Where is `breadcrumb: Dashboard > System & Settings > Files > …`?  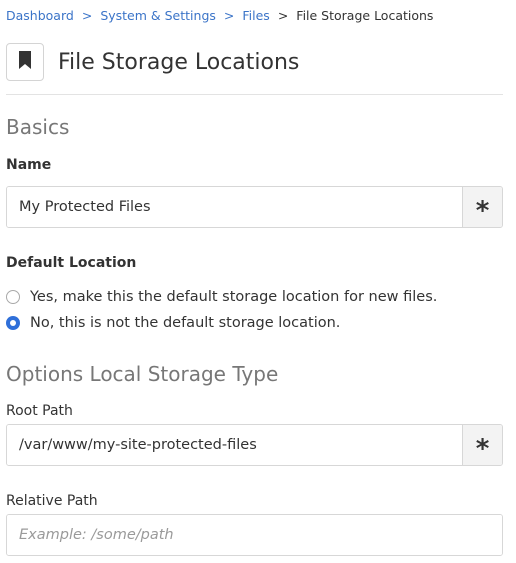 breadcrumb: Dashboard > System & Settings > Files > … is located at coordinates (254, 15).